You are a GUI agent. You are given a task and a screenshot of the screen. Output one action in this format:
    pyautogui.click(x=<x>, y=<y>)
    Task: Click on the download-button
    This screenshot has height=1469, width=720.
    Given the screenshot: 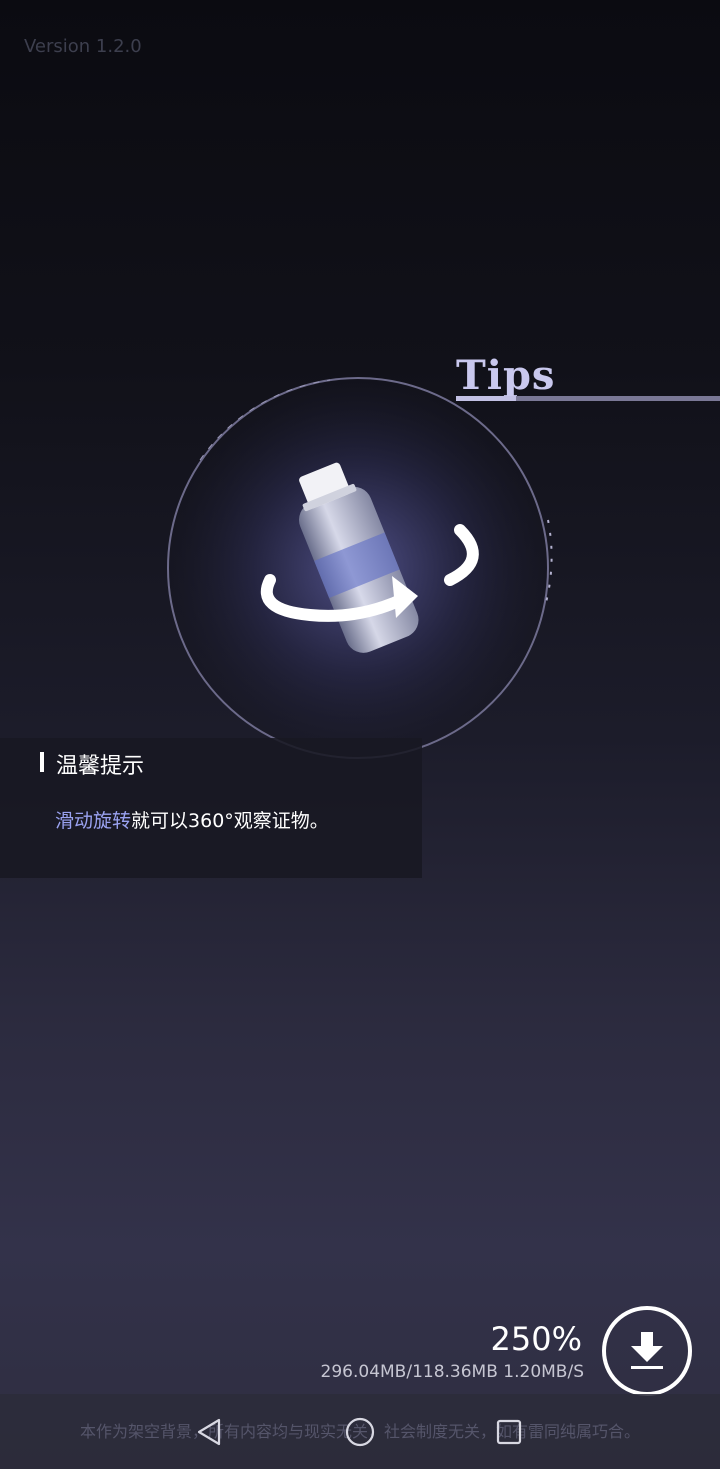 What is the action you would take?
    pyautogui.click(x=647, y=1351)
    